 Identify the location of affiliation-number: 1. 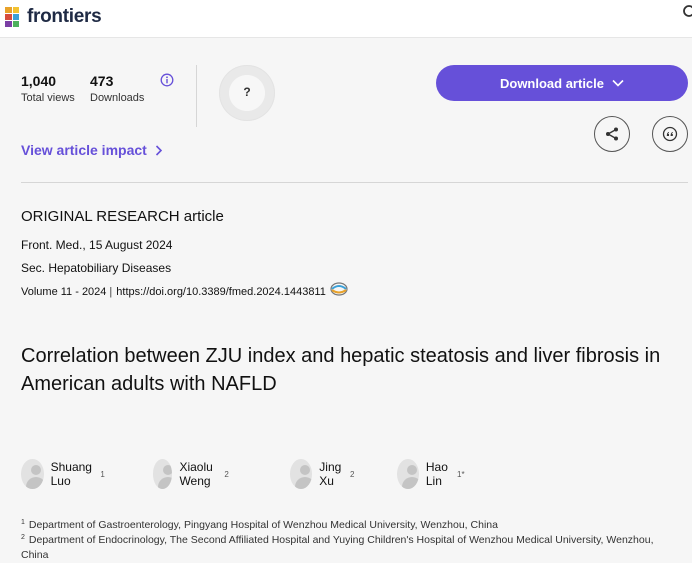
(23, 522).